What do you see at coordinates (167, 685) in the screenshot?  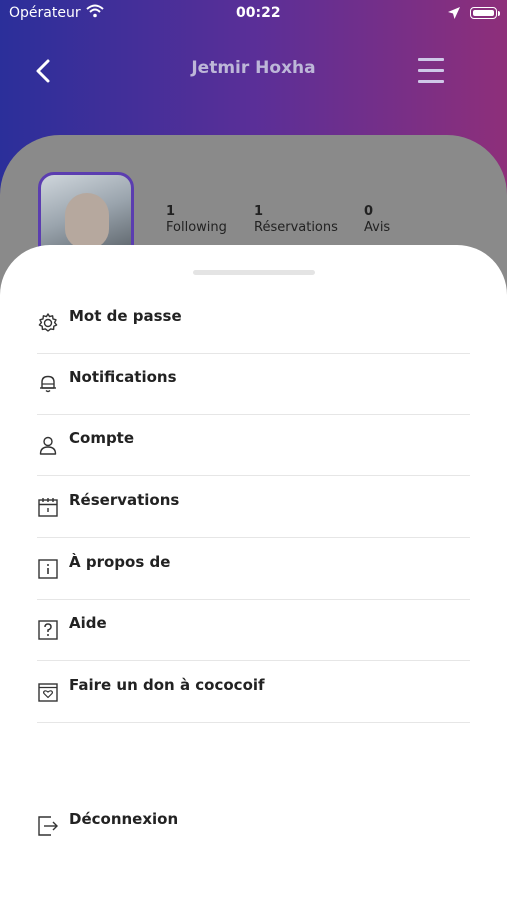 I see `menu-item-label: Faire un don à cococoif` at bounding box center [167, 685].